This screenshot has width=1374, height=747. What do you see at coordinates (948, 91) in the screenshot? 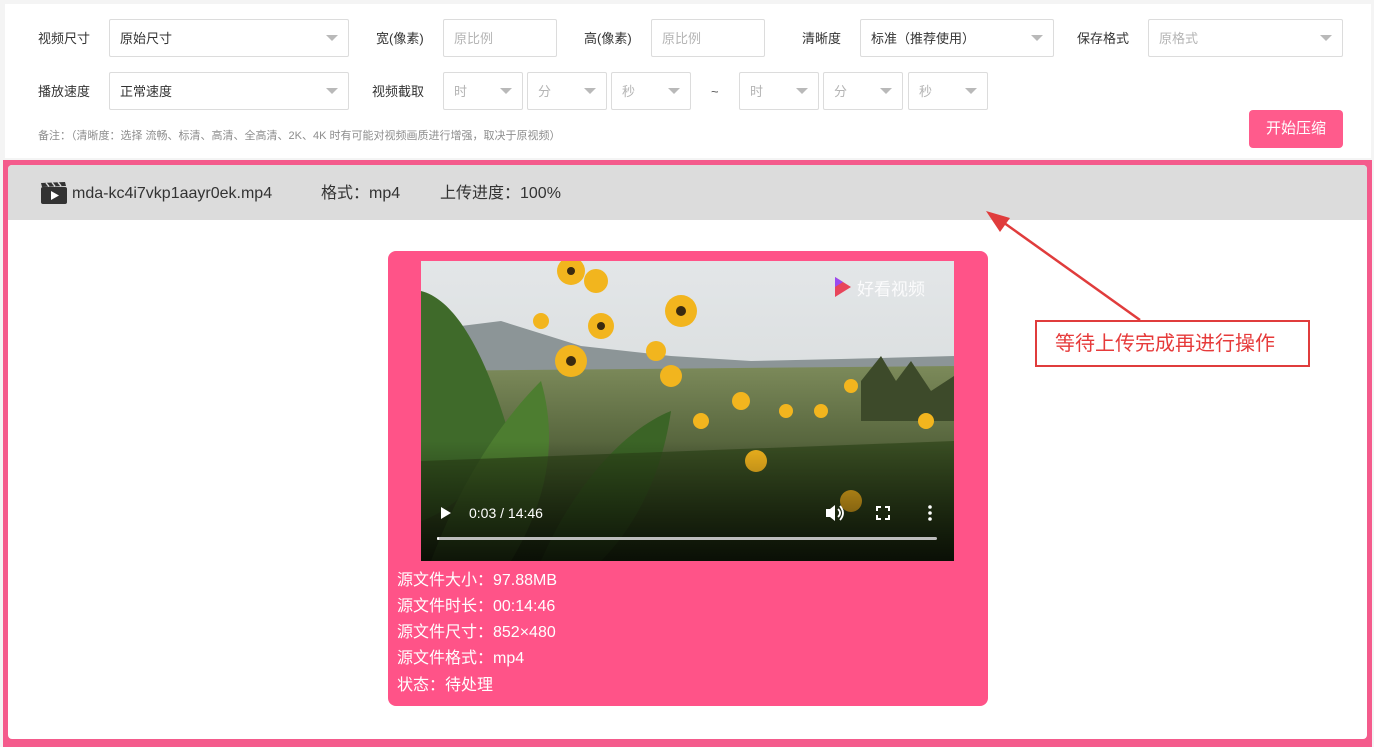
I see `clip-end-second-select: 秒` at bounding box center [948, 91].